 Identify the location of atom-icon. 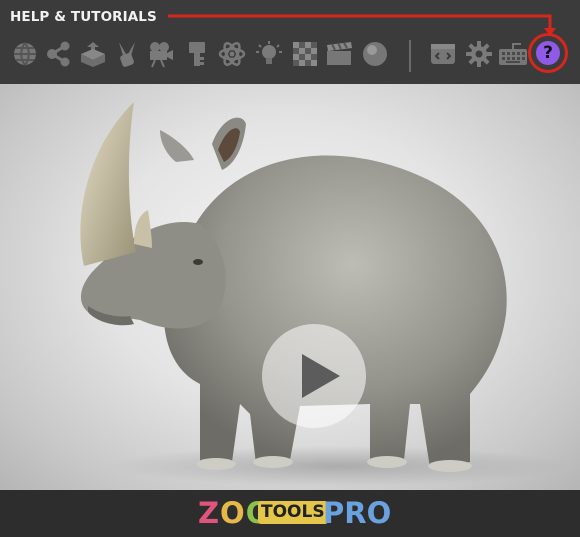
(232, 54).